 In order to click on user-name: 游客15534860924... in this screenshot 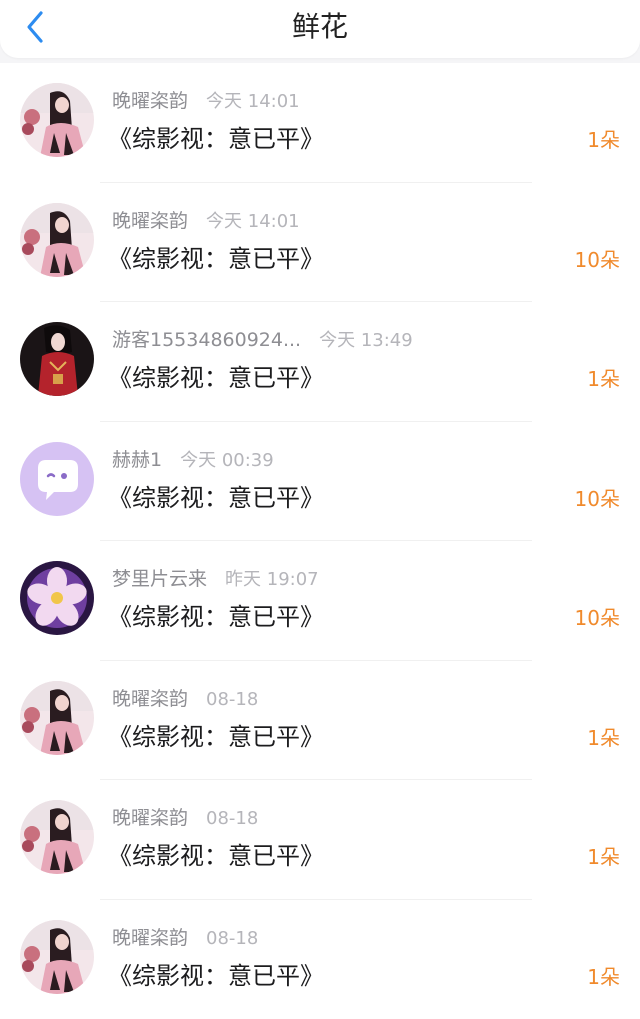, I will do `click(206, 340)`.